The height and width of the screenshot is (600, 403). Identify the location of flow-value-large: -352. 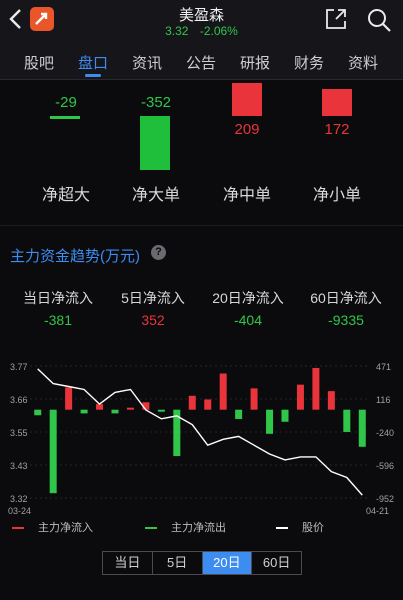
(156, 102).